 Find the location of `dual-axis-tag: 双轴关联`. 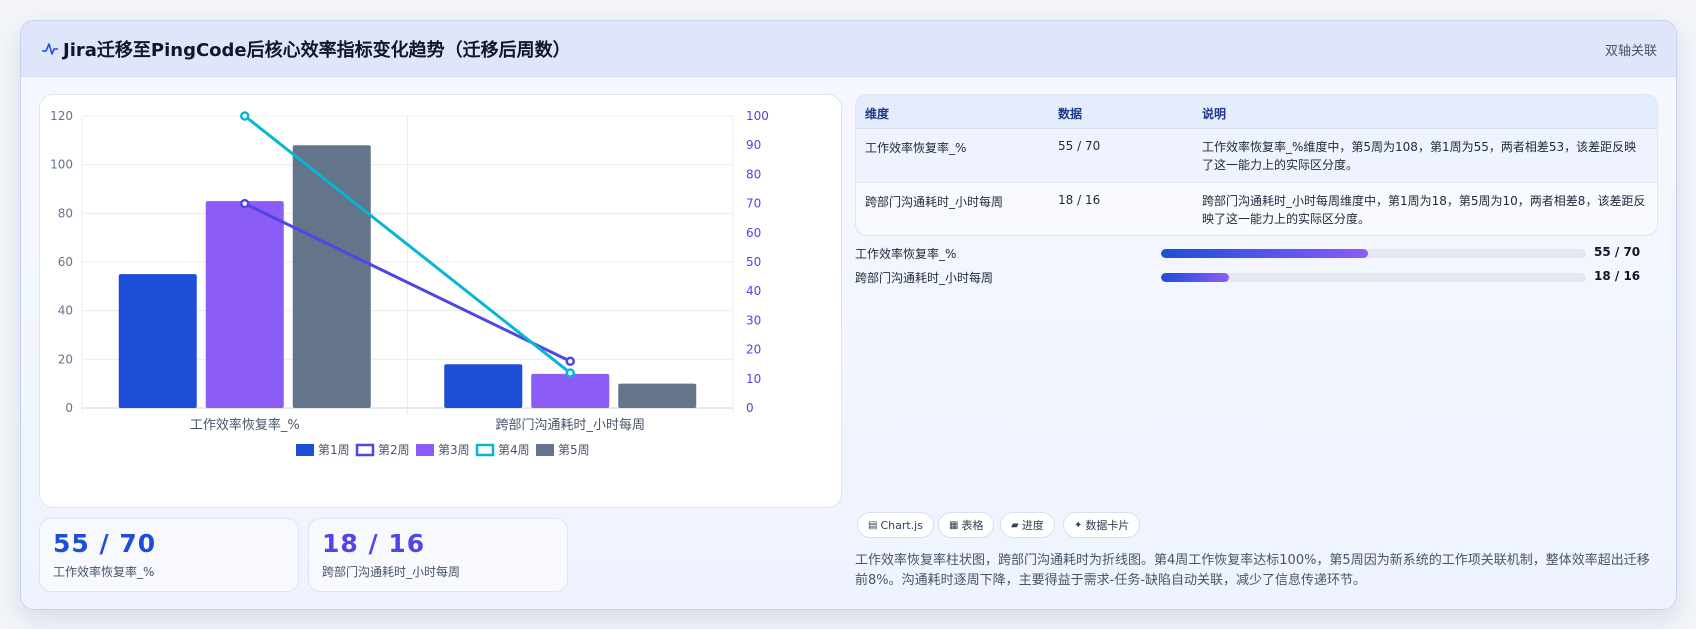

dual-axis-tag: 双轴关联 is located at coordinates (1630, 51).